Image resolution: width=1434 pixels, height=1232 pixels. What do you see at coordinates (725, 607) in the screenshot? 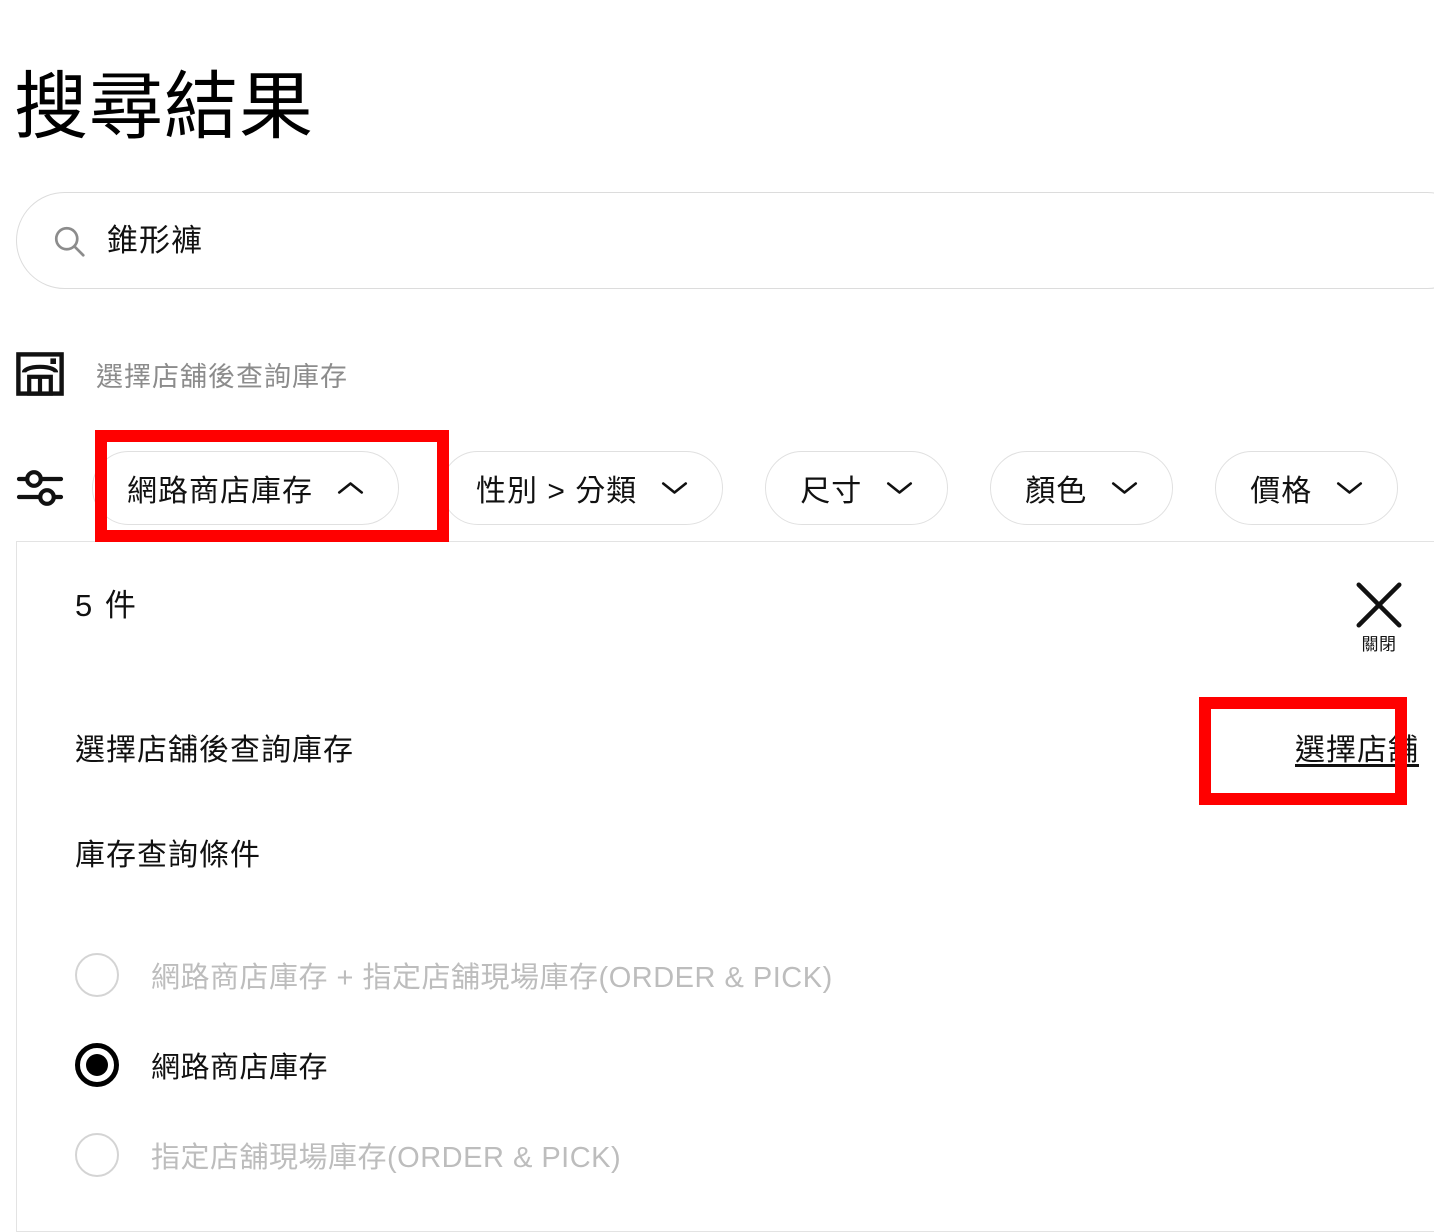
I see `panel-header: 5 件 關閉` at bounding box center [725, 607].